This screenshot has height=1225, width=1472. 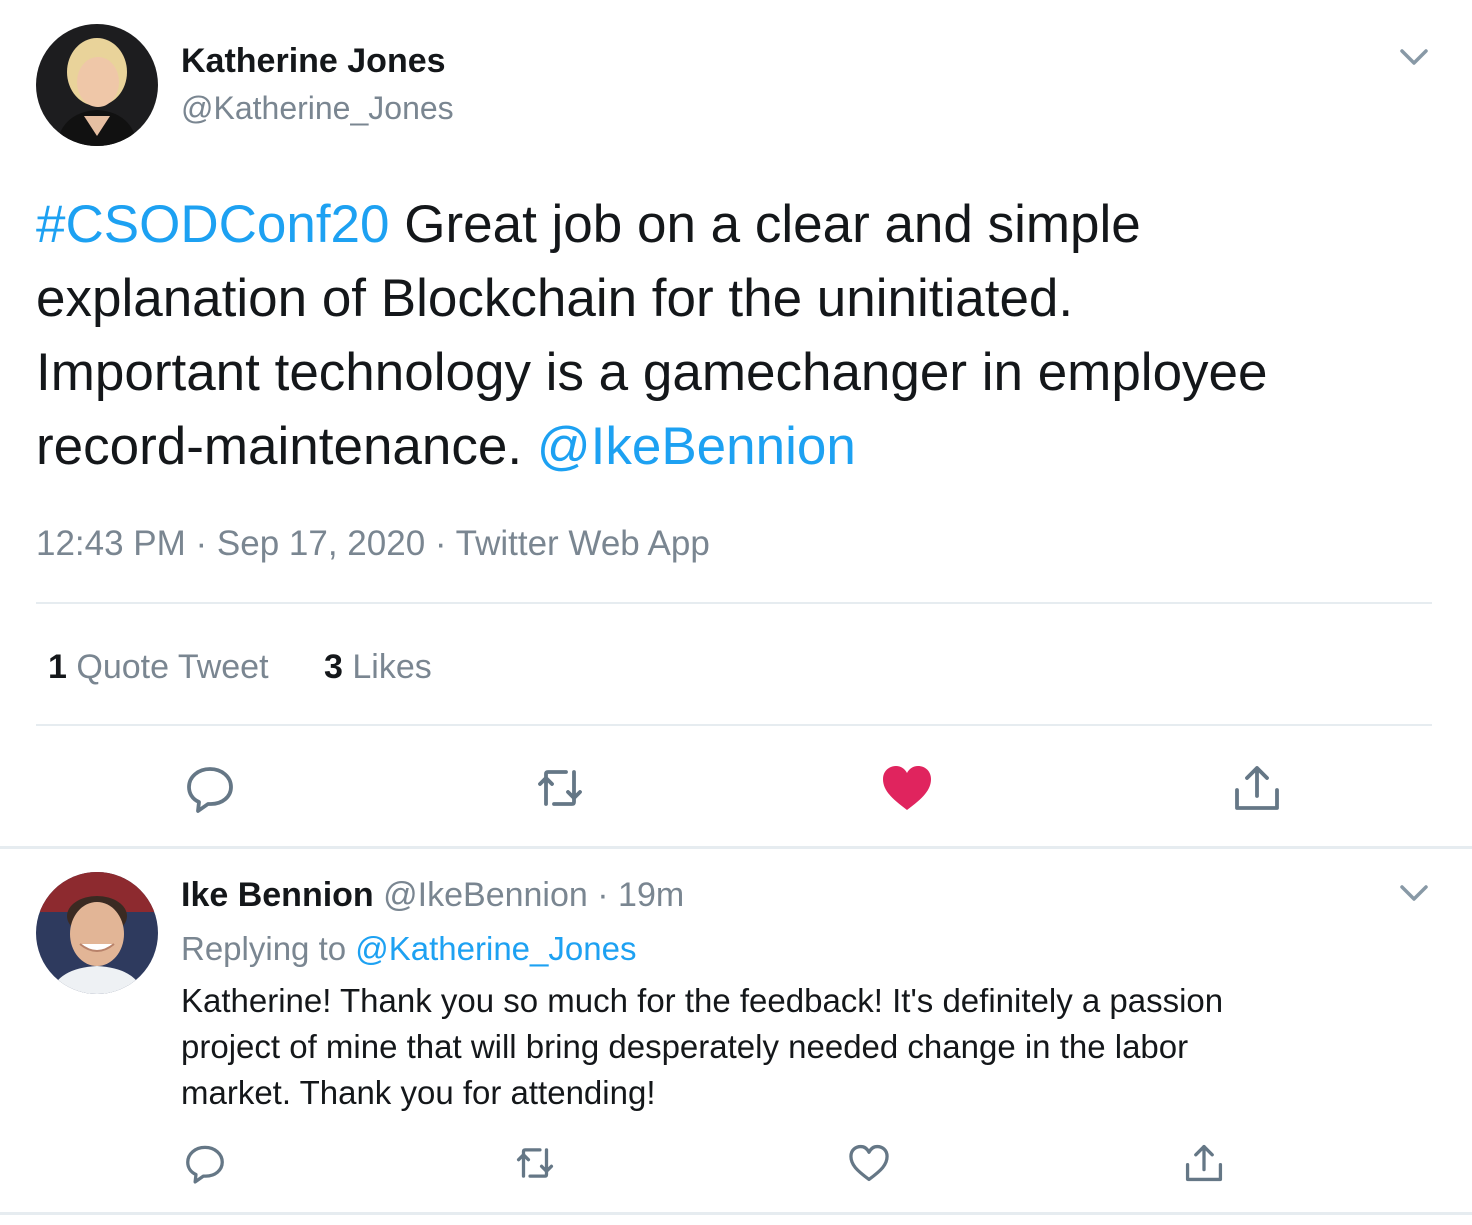 I want to click on likes-stat: 3 Likes, so click(x=378, y=667).